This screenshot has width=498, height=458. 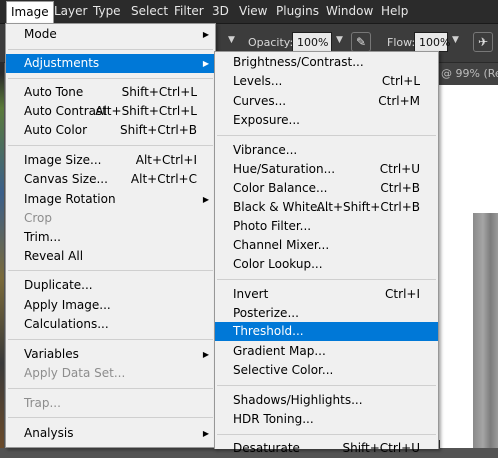 What do you see at coordinates (483, 42) in the screenshot?
I see `airbrush-icon: ✈` at bounding box center [483, 42].